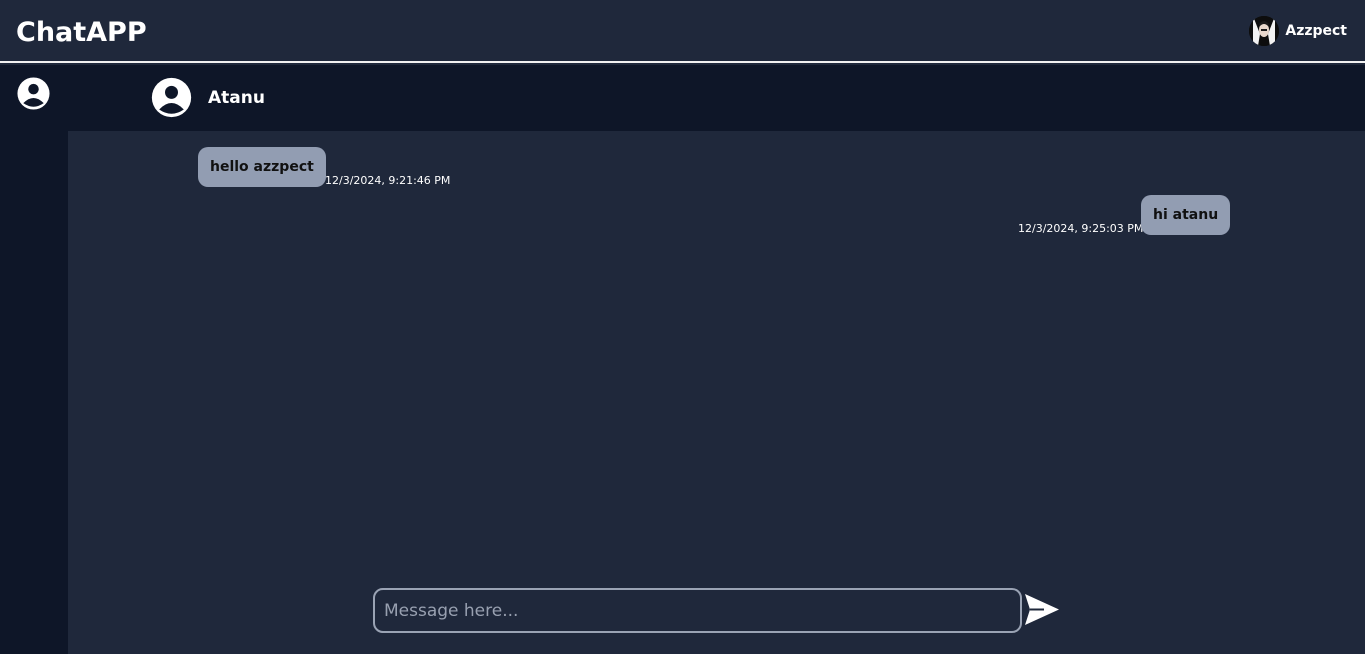 This screenshot has width=1365, height=654. I want to click on top-navbar: ChatAPP Azzpect, so click(682, 31).